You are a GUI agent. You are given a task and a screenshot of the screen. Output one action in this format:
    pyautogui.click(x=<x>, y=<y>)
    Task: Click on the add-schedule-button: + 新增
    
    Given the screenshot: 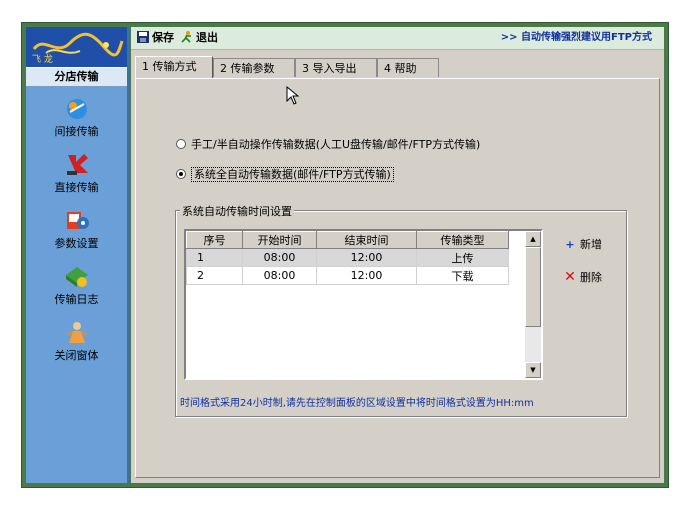 What is the action you would take?
    pyautogui.click(x=582, y=245)
    